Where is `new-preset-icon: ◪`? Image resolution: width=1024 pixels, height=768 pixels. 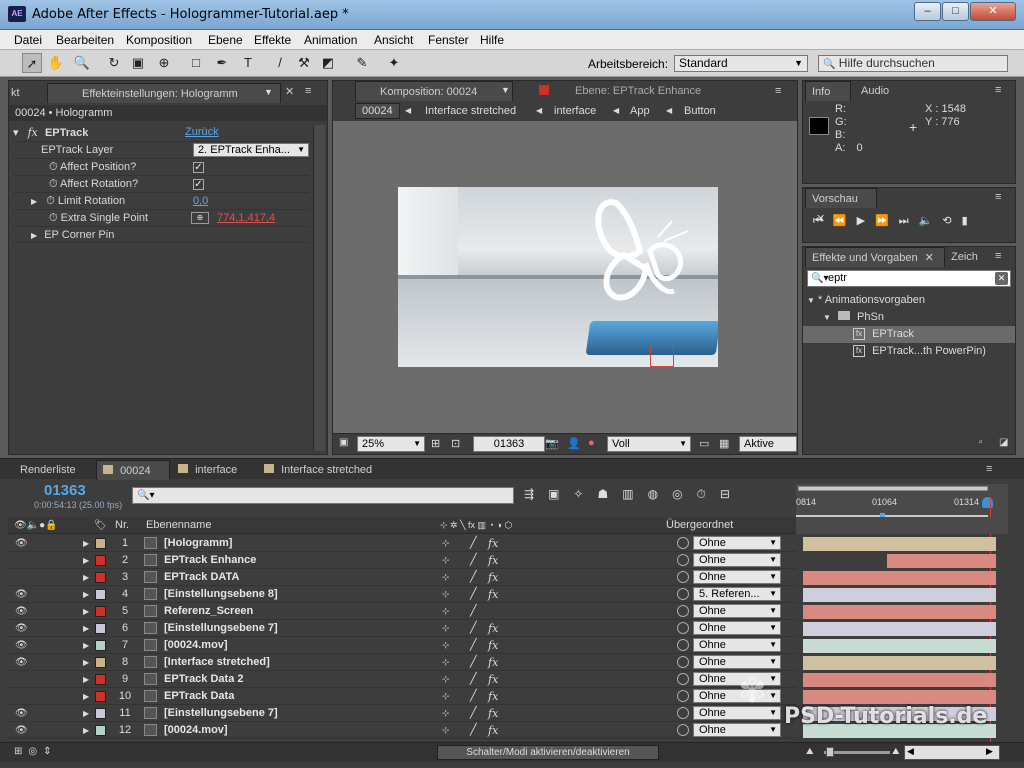 new-preset-icon: ◪ is located at coordinates (1003, 442).